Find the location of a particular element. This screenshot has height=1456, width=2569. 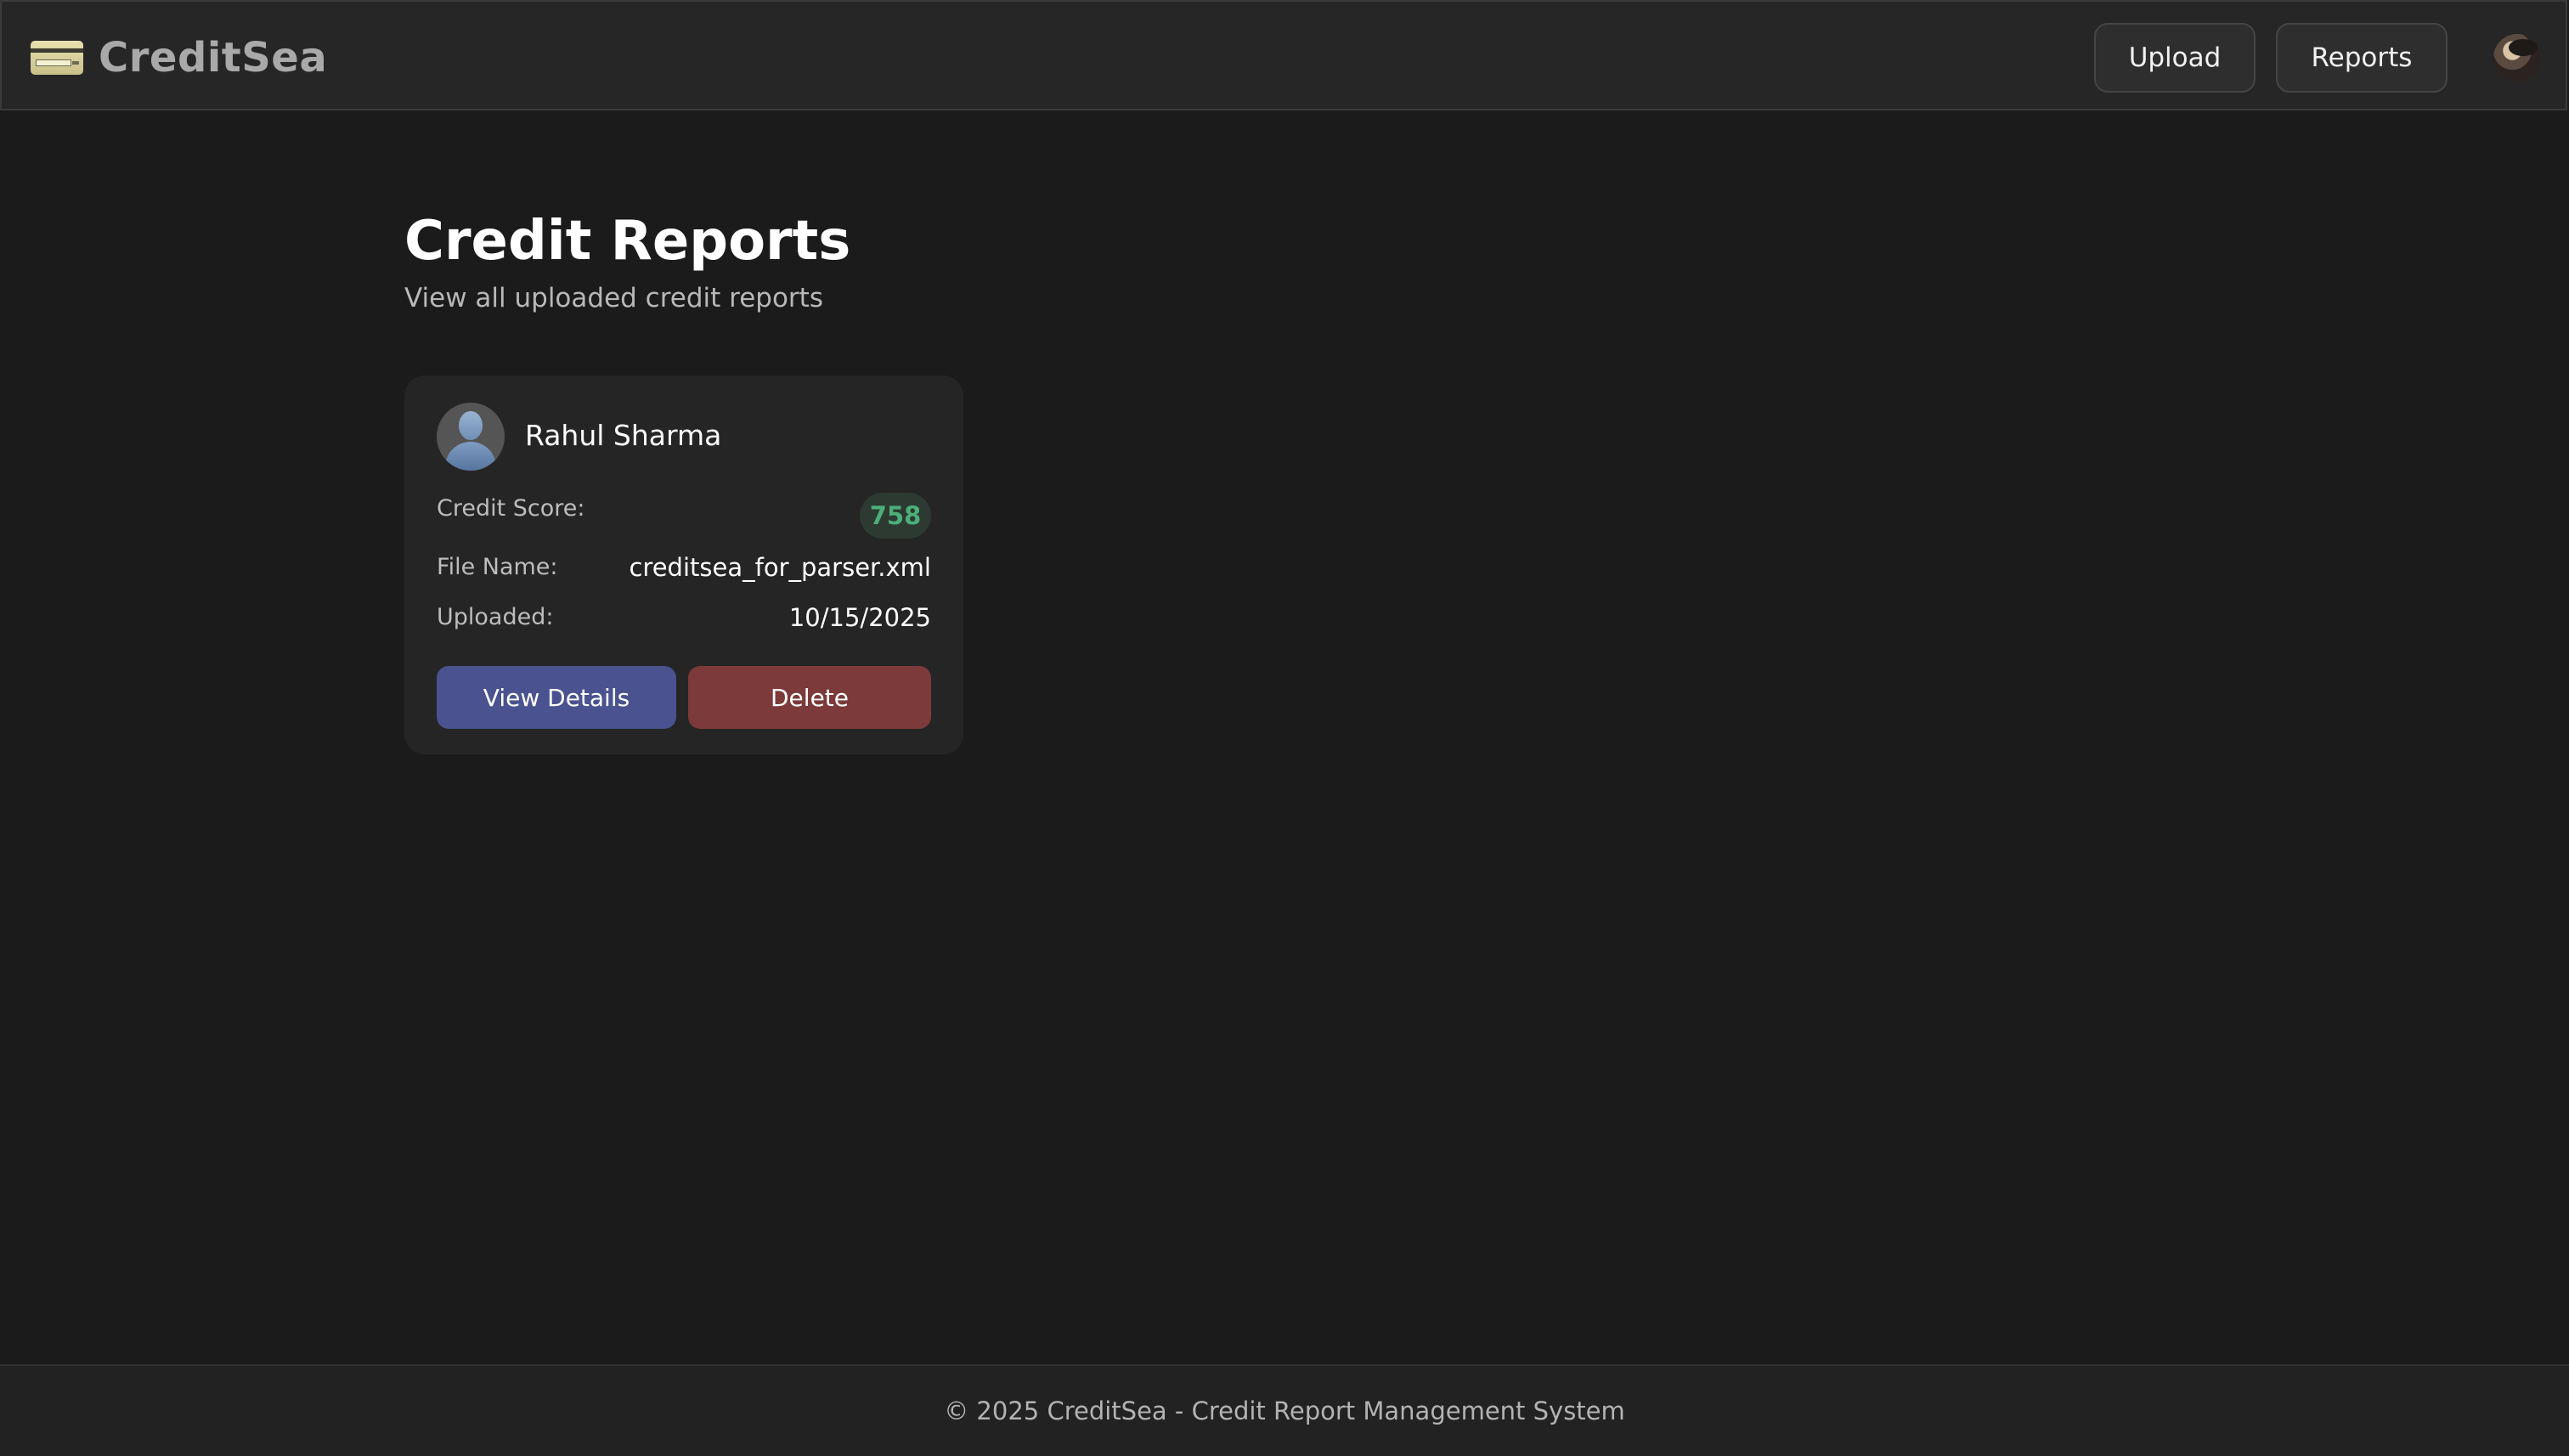

reports-nav-button: Reports is located at coordinates (2362, 58).